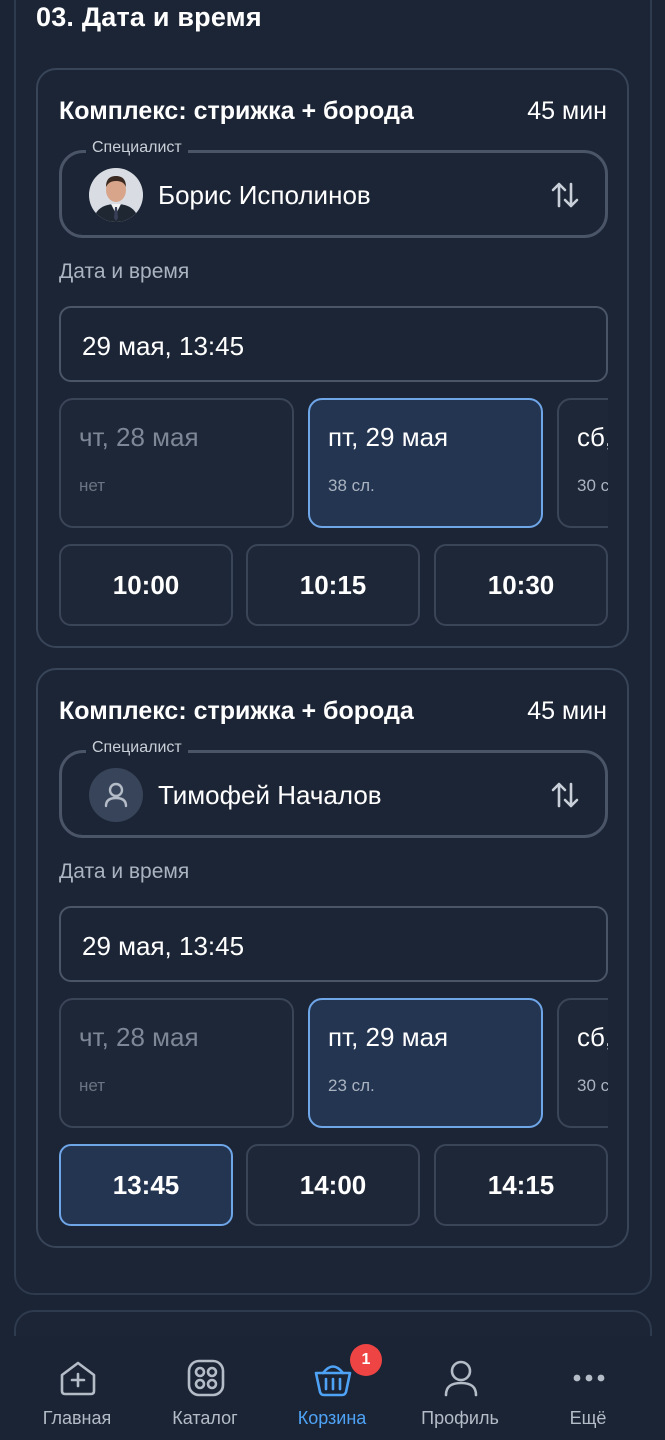 The height and width of the screenshot is (1440, 665). What do you see at coordinates (332, 1418) in the screenshot?
I see `nav-label: Корзина` at bounding box center [332, 1418].